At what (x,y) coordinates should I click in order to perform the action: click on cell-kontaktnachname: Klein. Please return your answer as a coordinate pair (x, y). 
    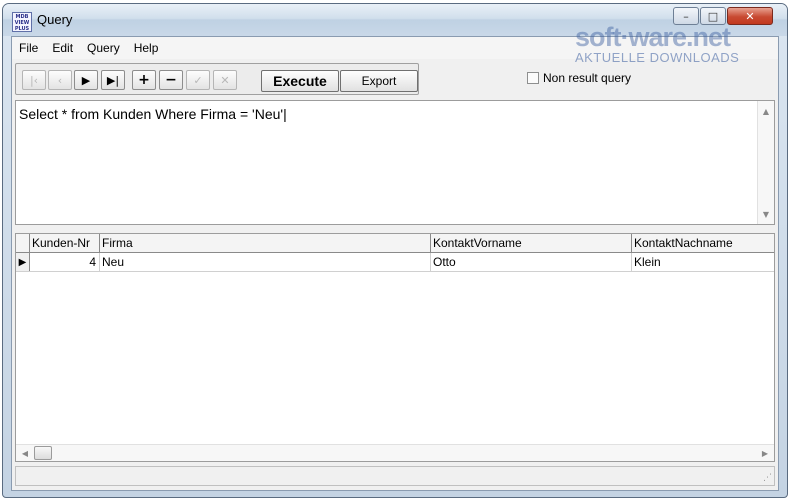
    Looking at the image, I should click on (703, 262).